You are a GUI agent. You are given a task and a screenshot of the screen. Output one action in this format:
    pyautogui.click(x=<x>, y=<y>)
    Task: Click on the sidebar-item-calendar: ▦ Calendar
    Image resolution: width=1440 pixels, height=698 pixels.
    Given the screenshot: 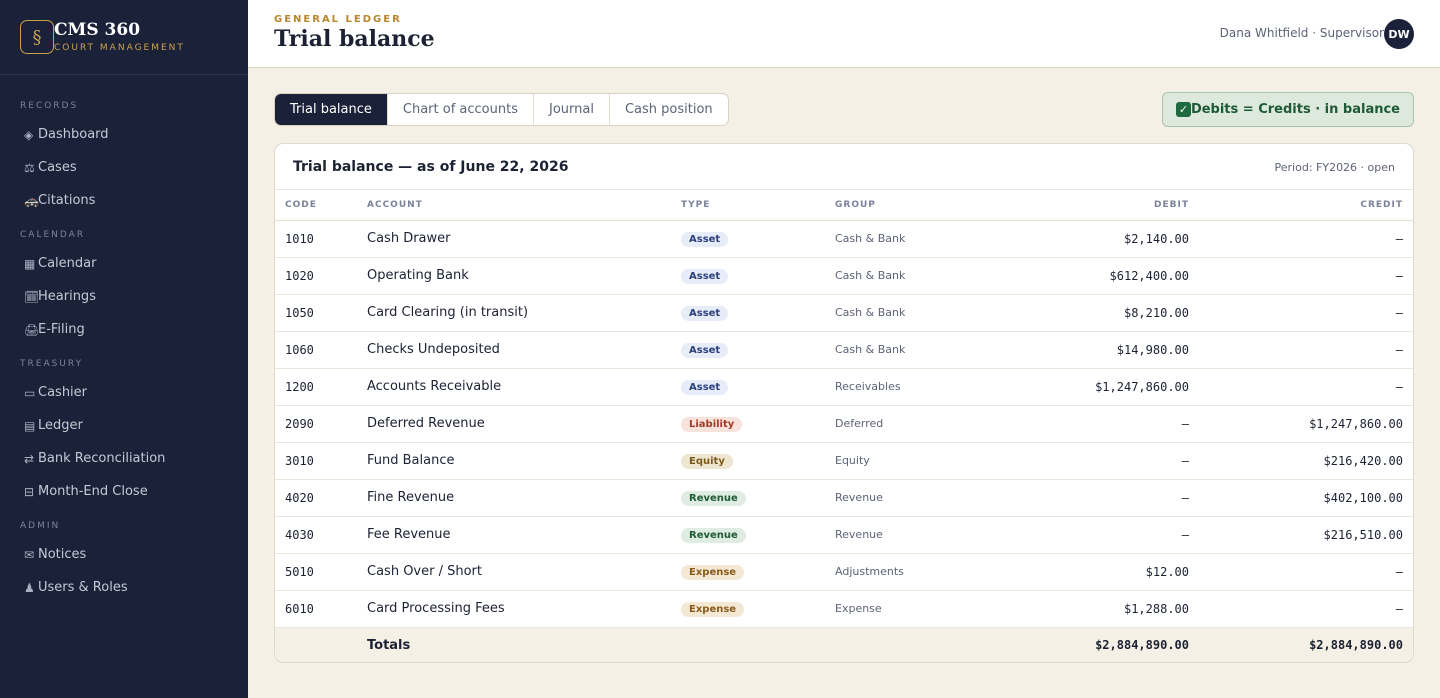 What is the action you would take?
    pyautogui.click(x=124, y=263)
    